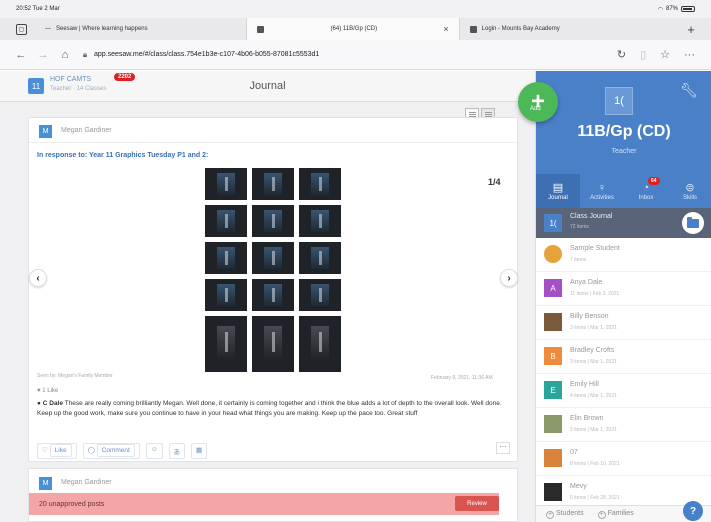 This screenshot has height=522, width=711. Describe the element at coordinates (584, 384) in the screenshot. I see `student-name: Emily Hill` at that location.